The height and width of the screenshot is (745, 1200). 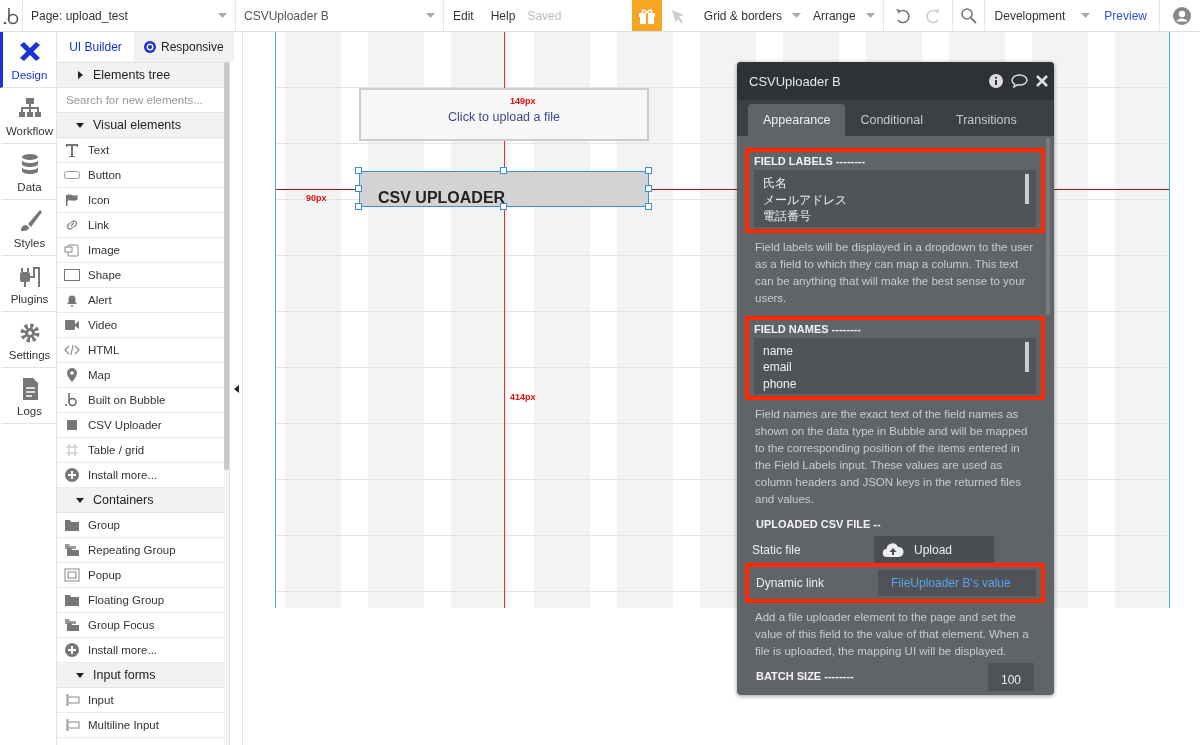 I want to click on nav-tab: Plugins, so click(x=28, y=284).